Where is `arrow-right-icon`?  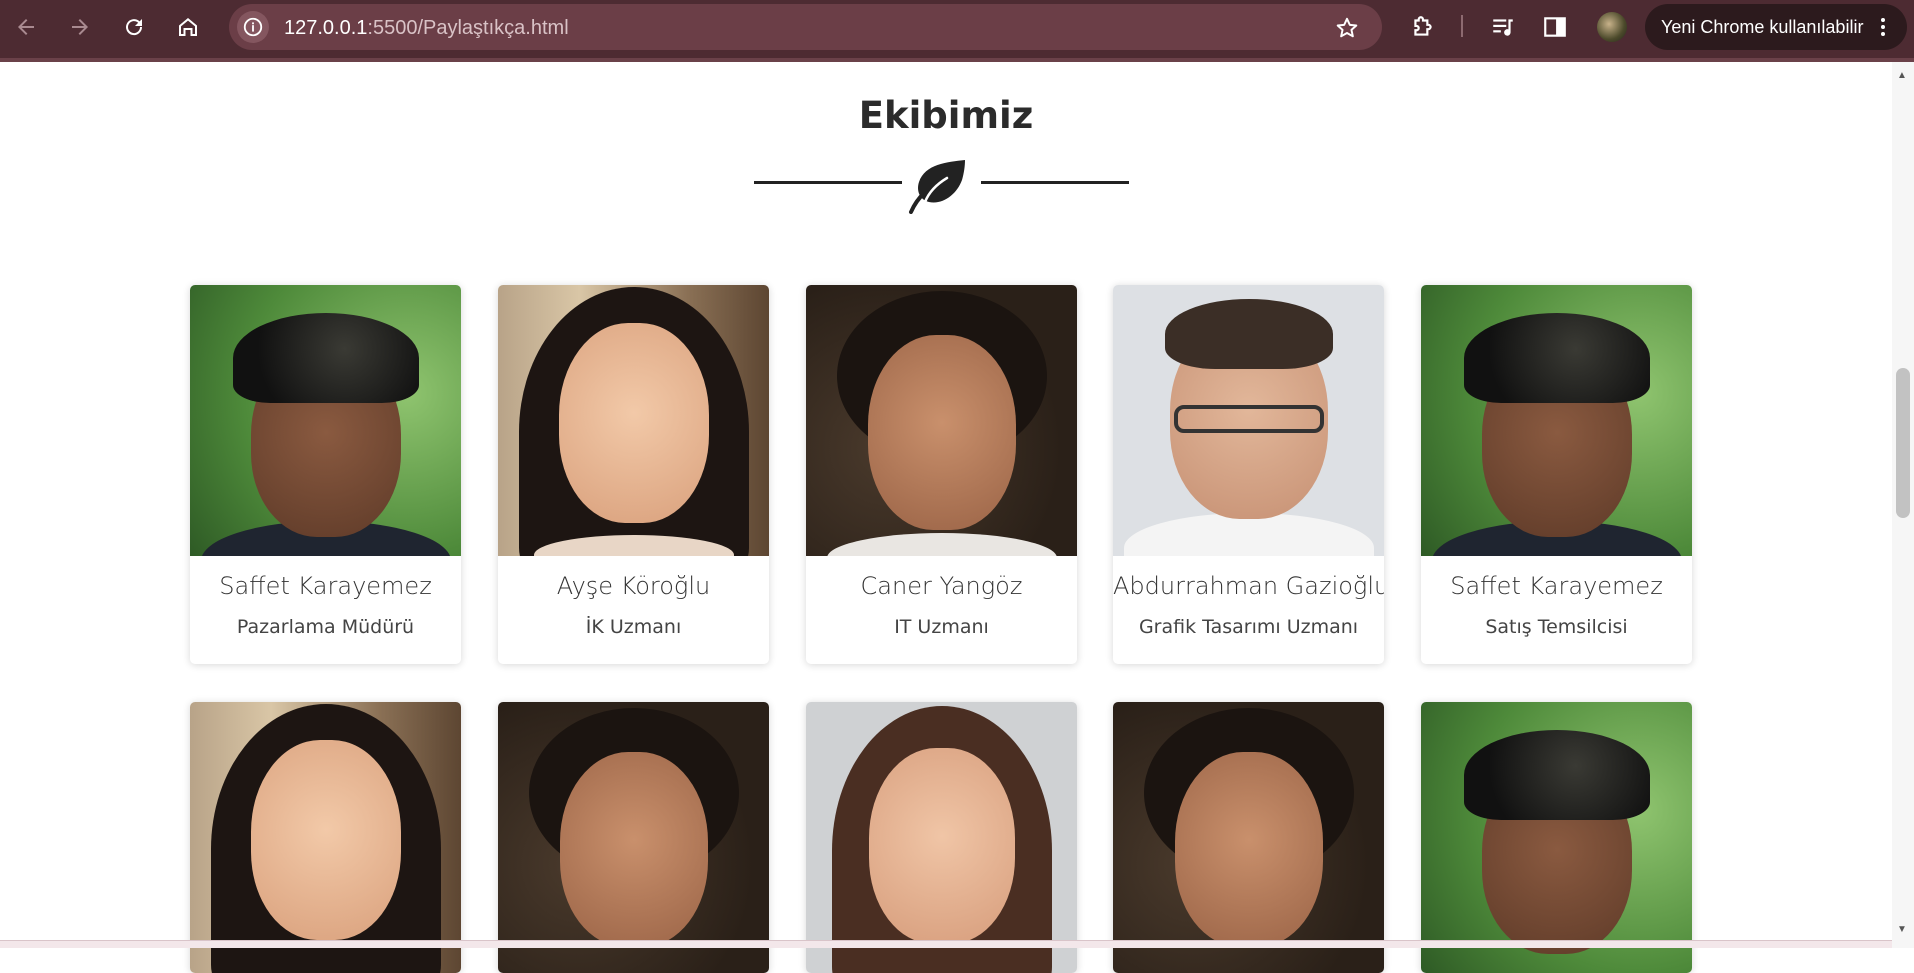 arrow-right-icon is located at coordinates (80, 27).